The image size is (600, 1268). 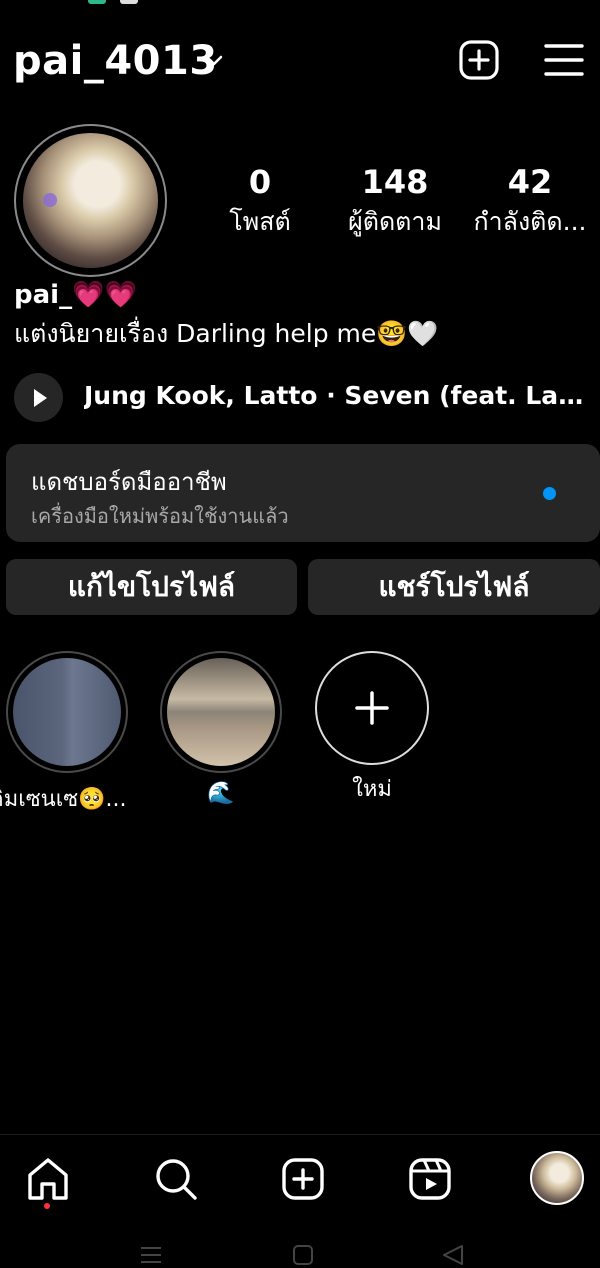 I want to click on bottom-navigation, so click(x=300, y=1179).